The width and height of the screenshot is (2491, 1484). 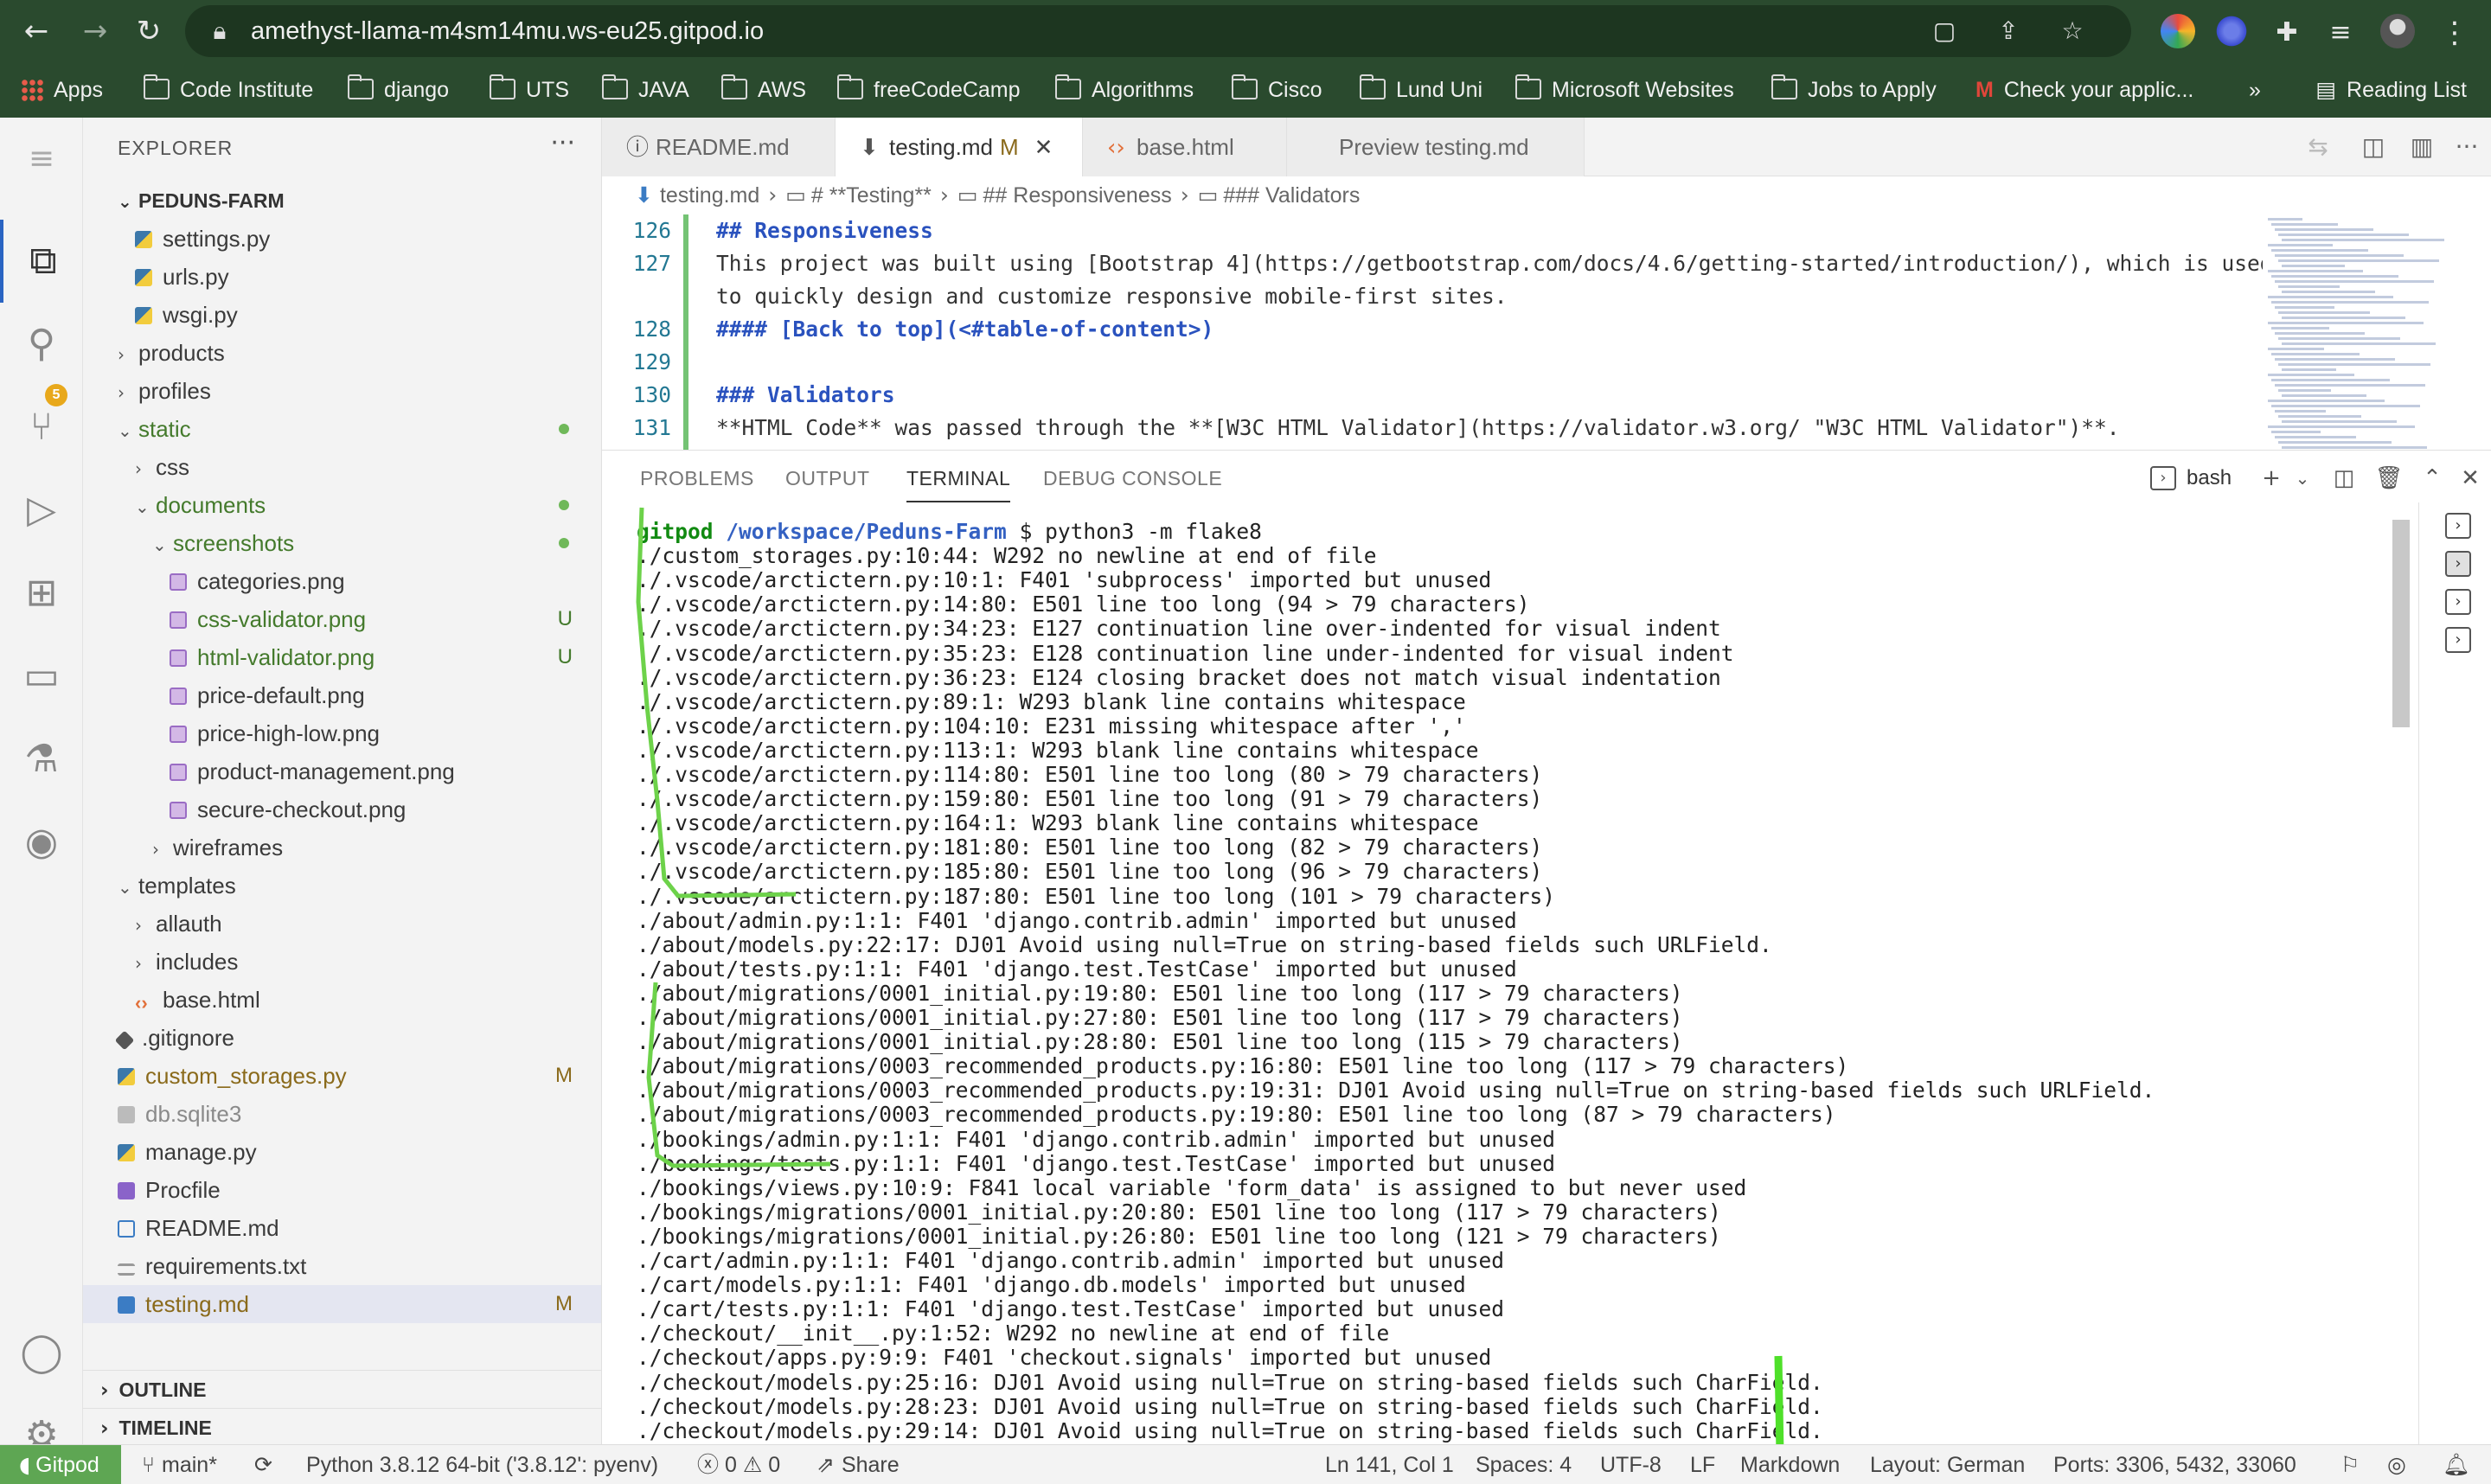 What do you see at coordinates (2389, 479) in the screenshot?
I see `trash-icon: 🗑︎` at bounding box center [2389, 479].